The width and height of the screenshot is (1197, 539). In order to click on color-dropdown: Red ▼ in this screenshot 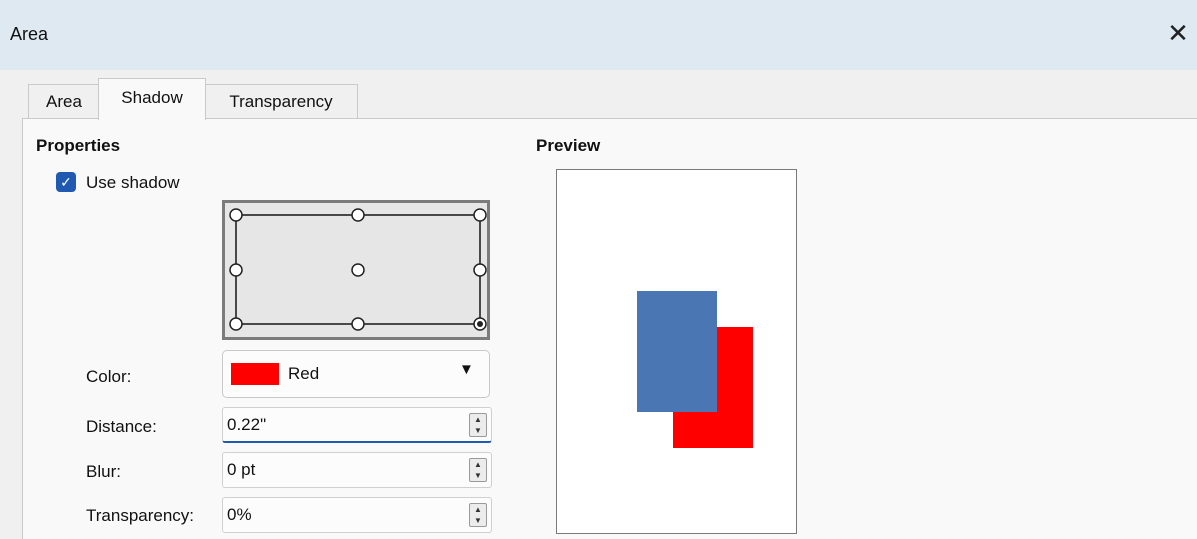, I will do `click(356, 374)`.